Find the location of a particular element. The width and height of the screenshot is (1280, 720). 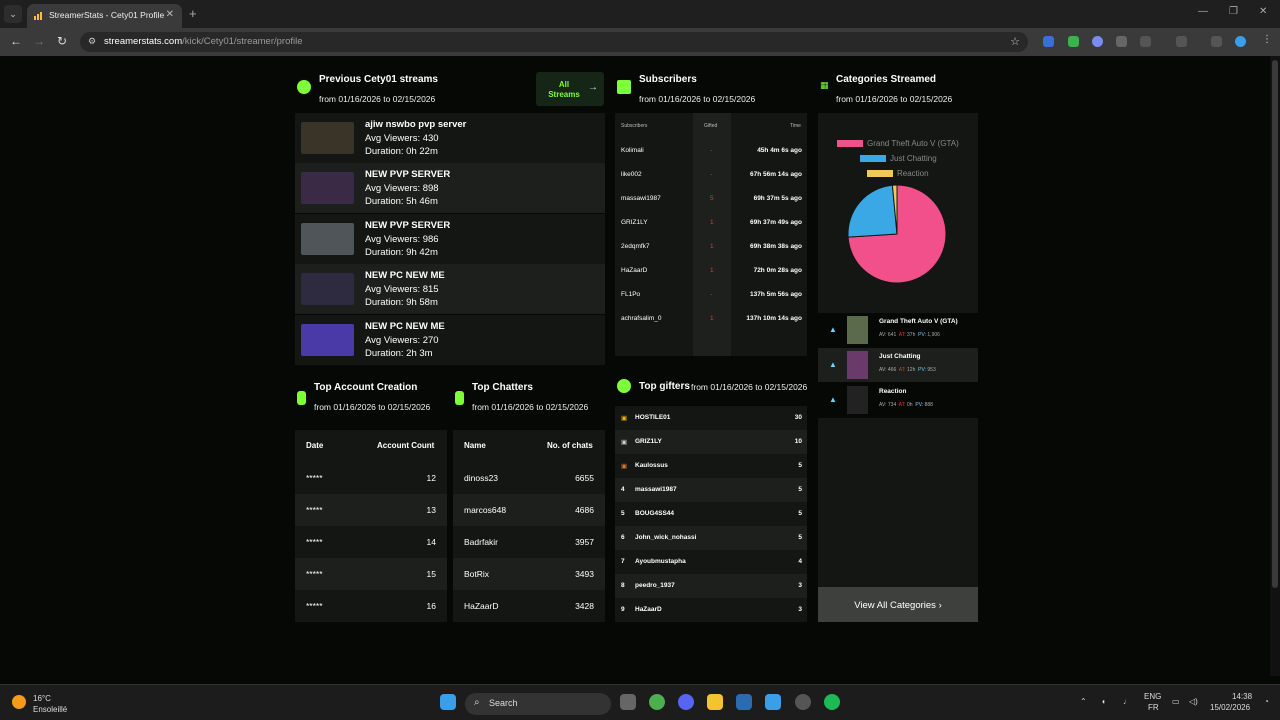

tab-active: StreamerStats - Cety01 Profile ✕ is located at coordinates (104, 16).